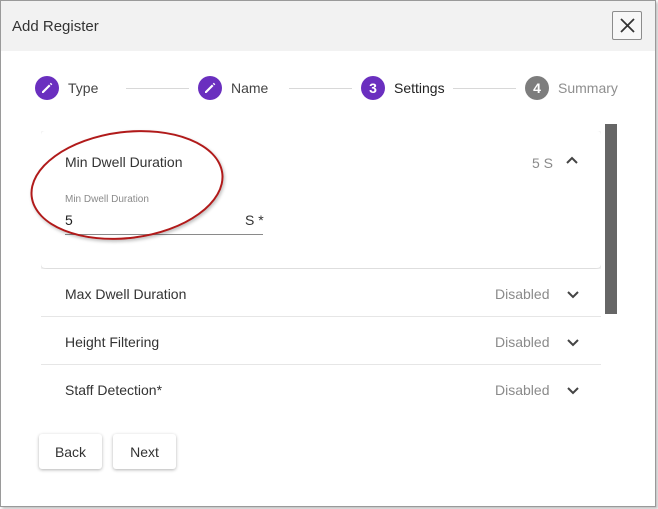 The height and width of the screenshot is (509, 658). What do you see at coordinates (419, 88) in the screenshot?
I see `step-label: Settings` at bounding box center [419, 88].